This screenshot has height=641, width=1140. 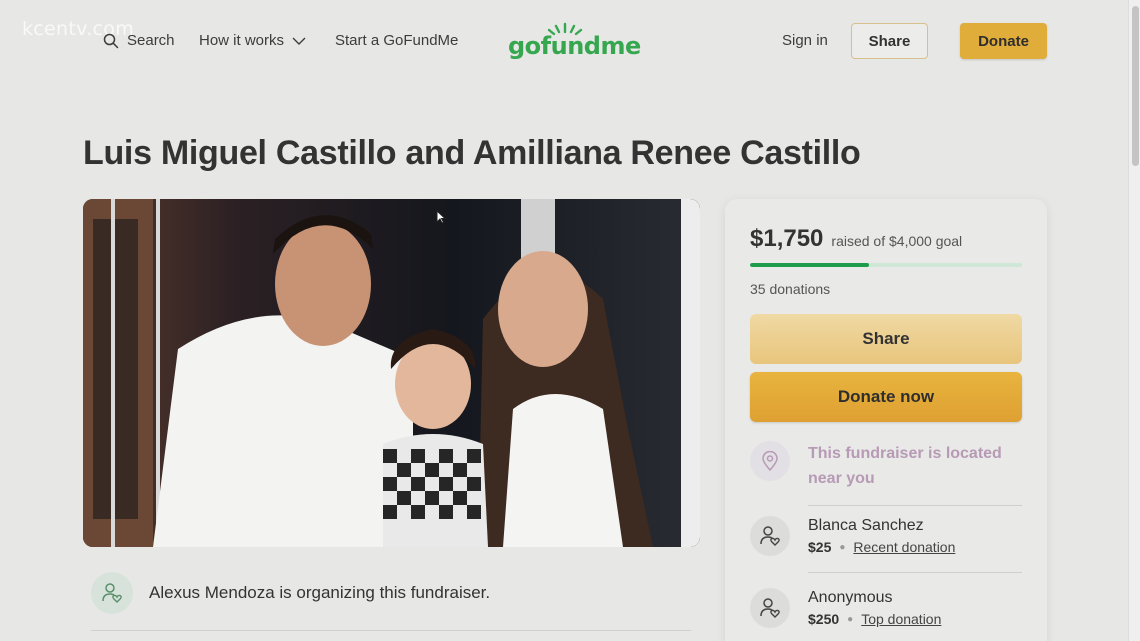 I want to click on donor-meta: $250 ● Top donation, so click(x=874, y=619).